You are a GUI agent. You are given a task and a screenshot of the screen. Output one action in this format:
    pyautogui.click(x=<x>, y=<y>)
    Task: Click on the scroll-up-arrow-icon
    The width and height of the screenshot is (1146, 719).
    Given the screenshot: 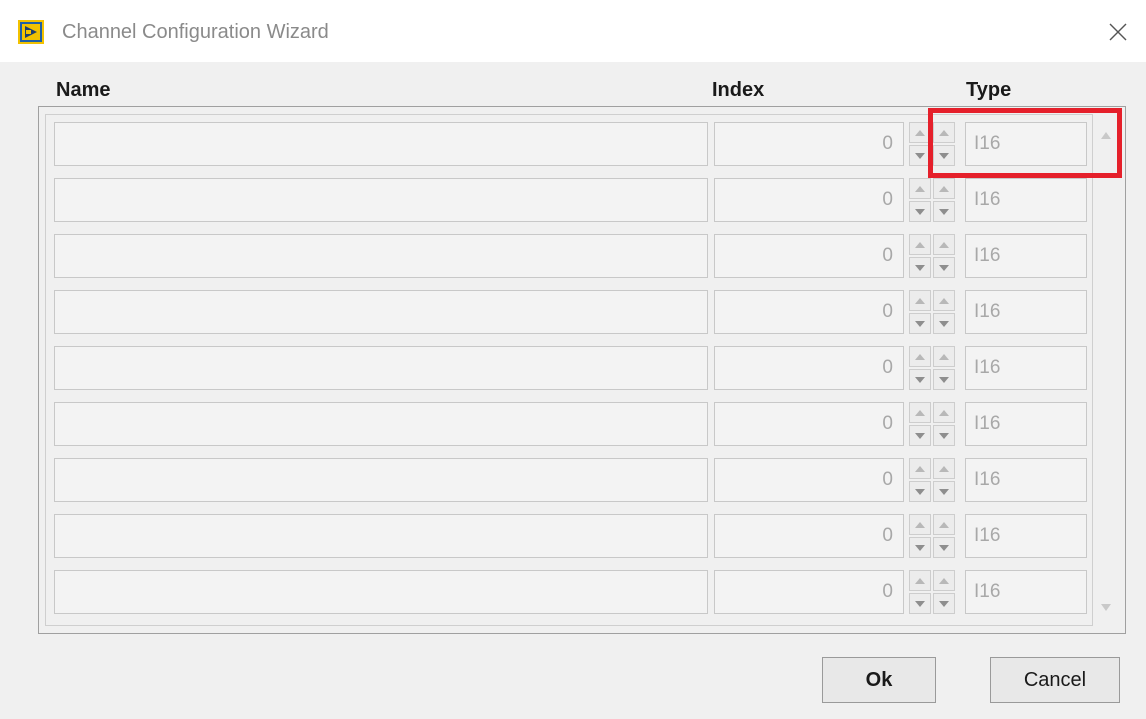 What is the action you would take?
    pyautogui.click(x=1106, y=135)
    